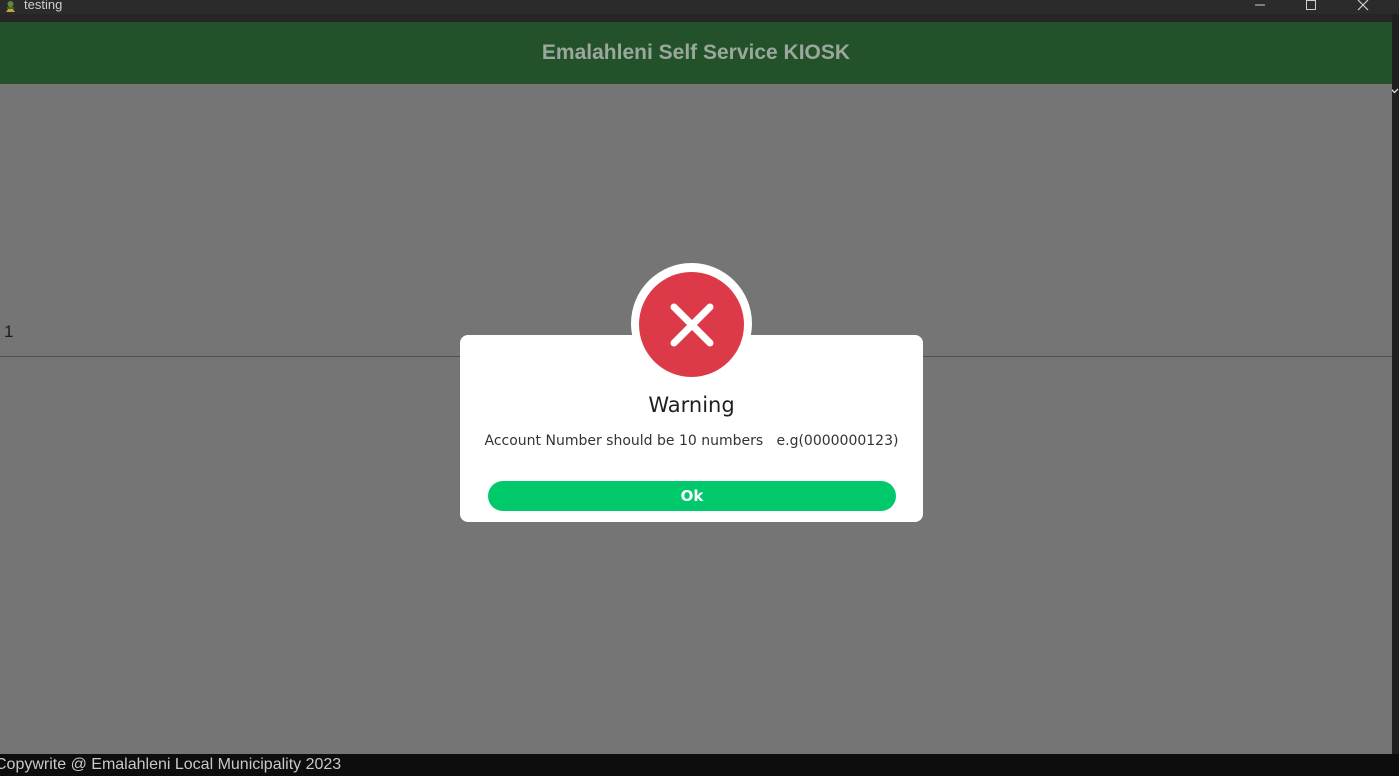 This screenshot has height=776, width=1399. Describe the element at coordinates (9, 331) in the screenshot. I see `row-number: 1` at that location.